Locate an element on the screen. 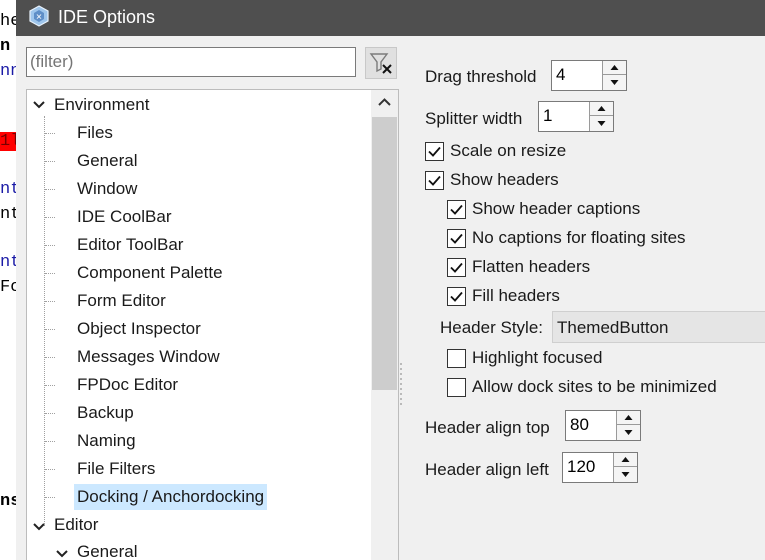 The height and width of the screenshot is (560, 765). lazarus-app-icon: ✕ is located at coordinates (39, 16).